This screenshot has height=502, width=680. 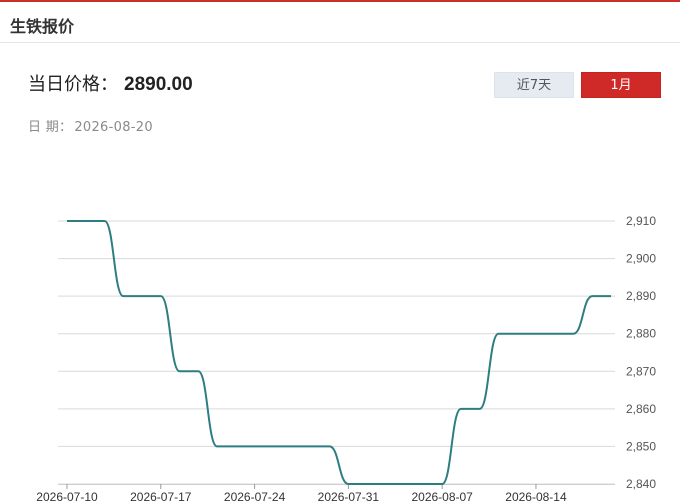 I want to click on y-tick-label: 2,910, so click(x=641, y=221).